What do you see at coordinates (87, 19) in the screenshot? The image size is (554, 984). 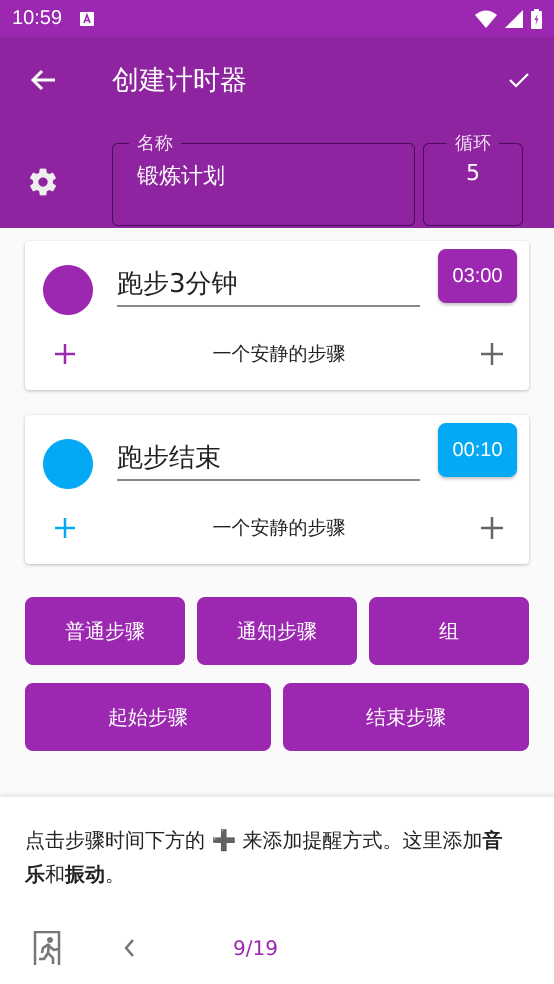 I see `notification-icon` at bounding box center [87, 19].